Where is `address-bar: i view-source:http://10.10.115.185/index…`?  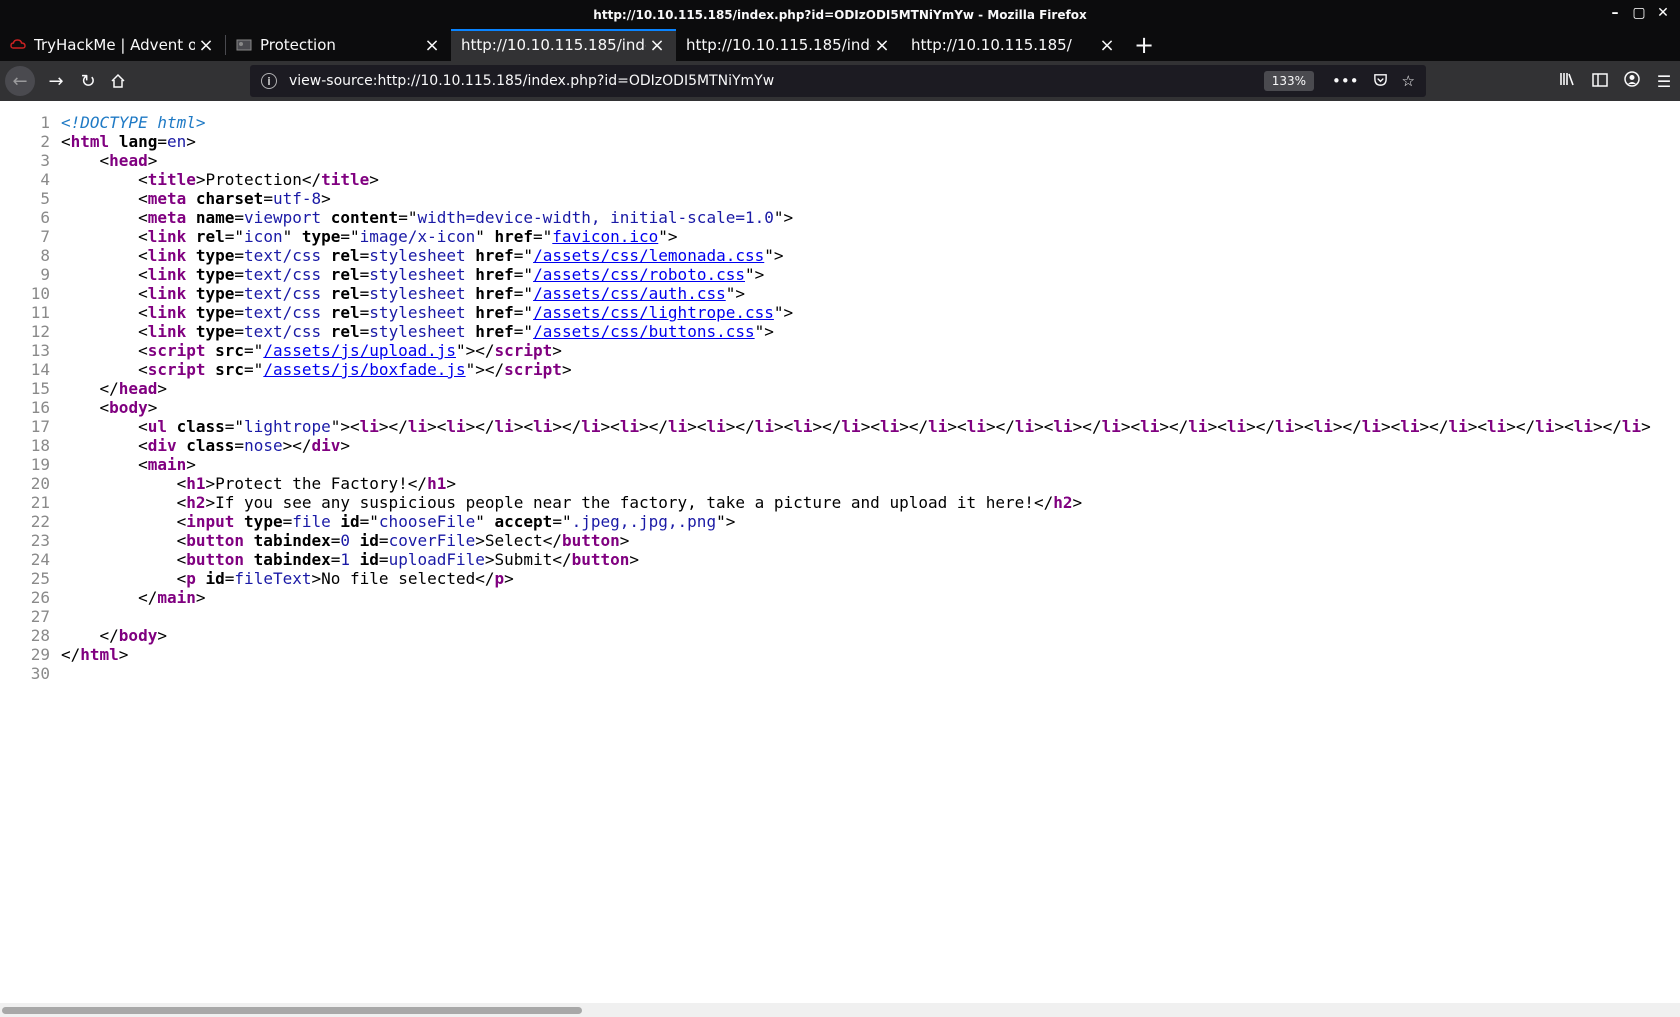 address-bar: i view-source:http://10.10.115.185/index… is located at coordinates (838, 81).